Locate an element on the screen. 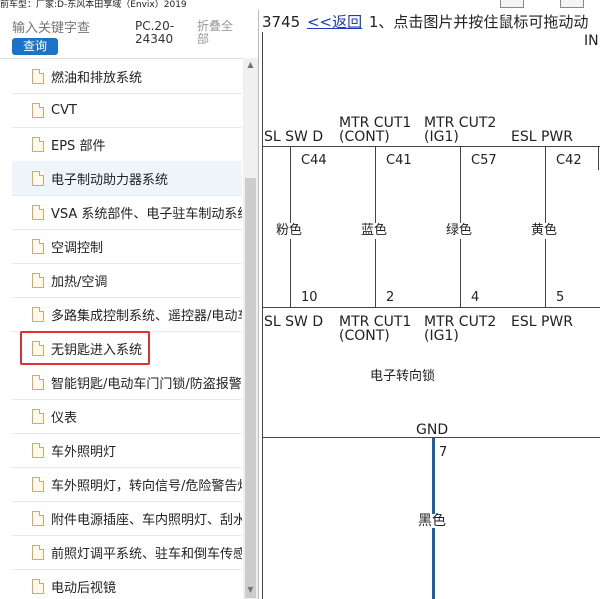 Image resolution: width=600 pixels, height=599 pixels. pin-number: 4 is located at coordinates (475, 297).